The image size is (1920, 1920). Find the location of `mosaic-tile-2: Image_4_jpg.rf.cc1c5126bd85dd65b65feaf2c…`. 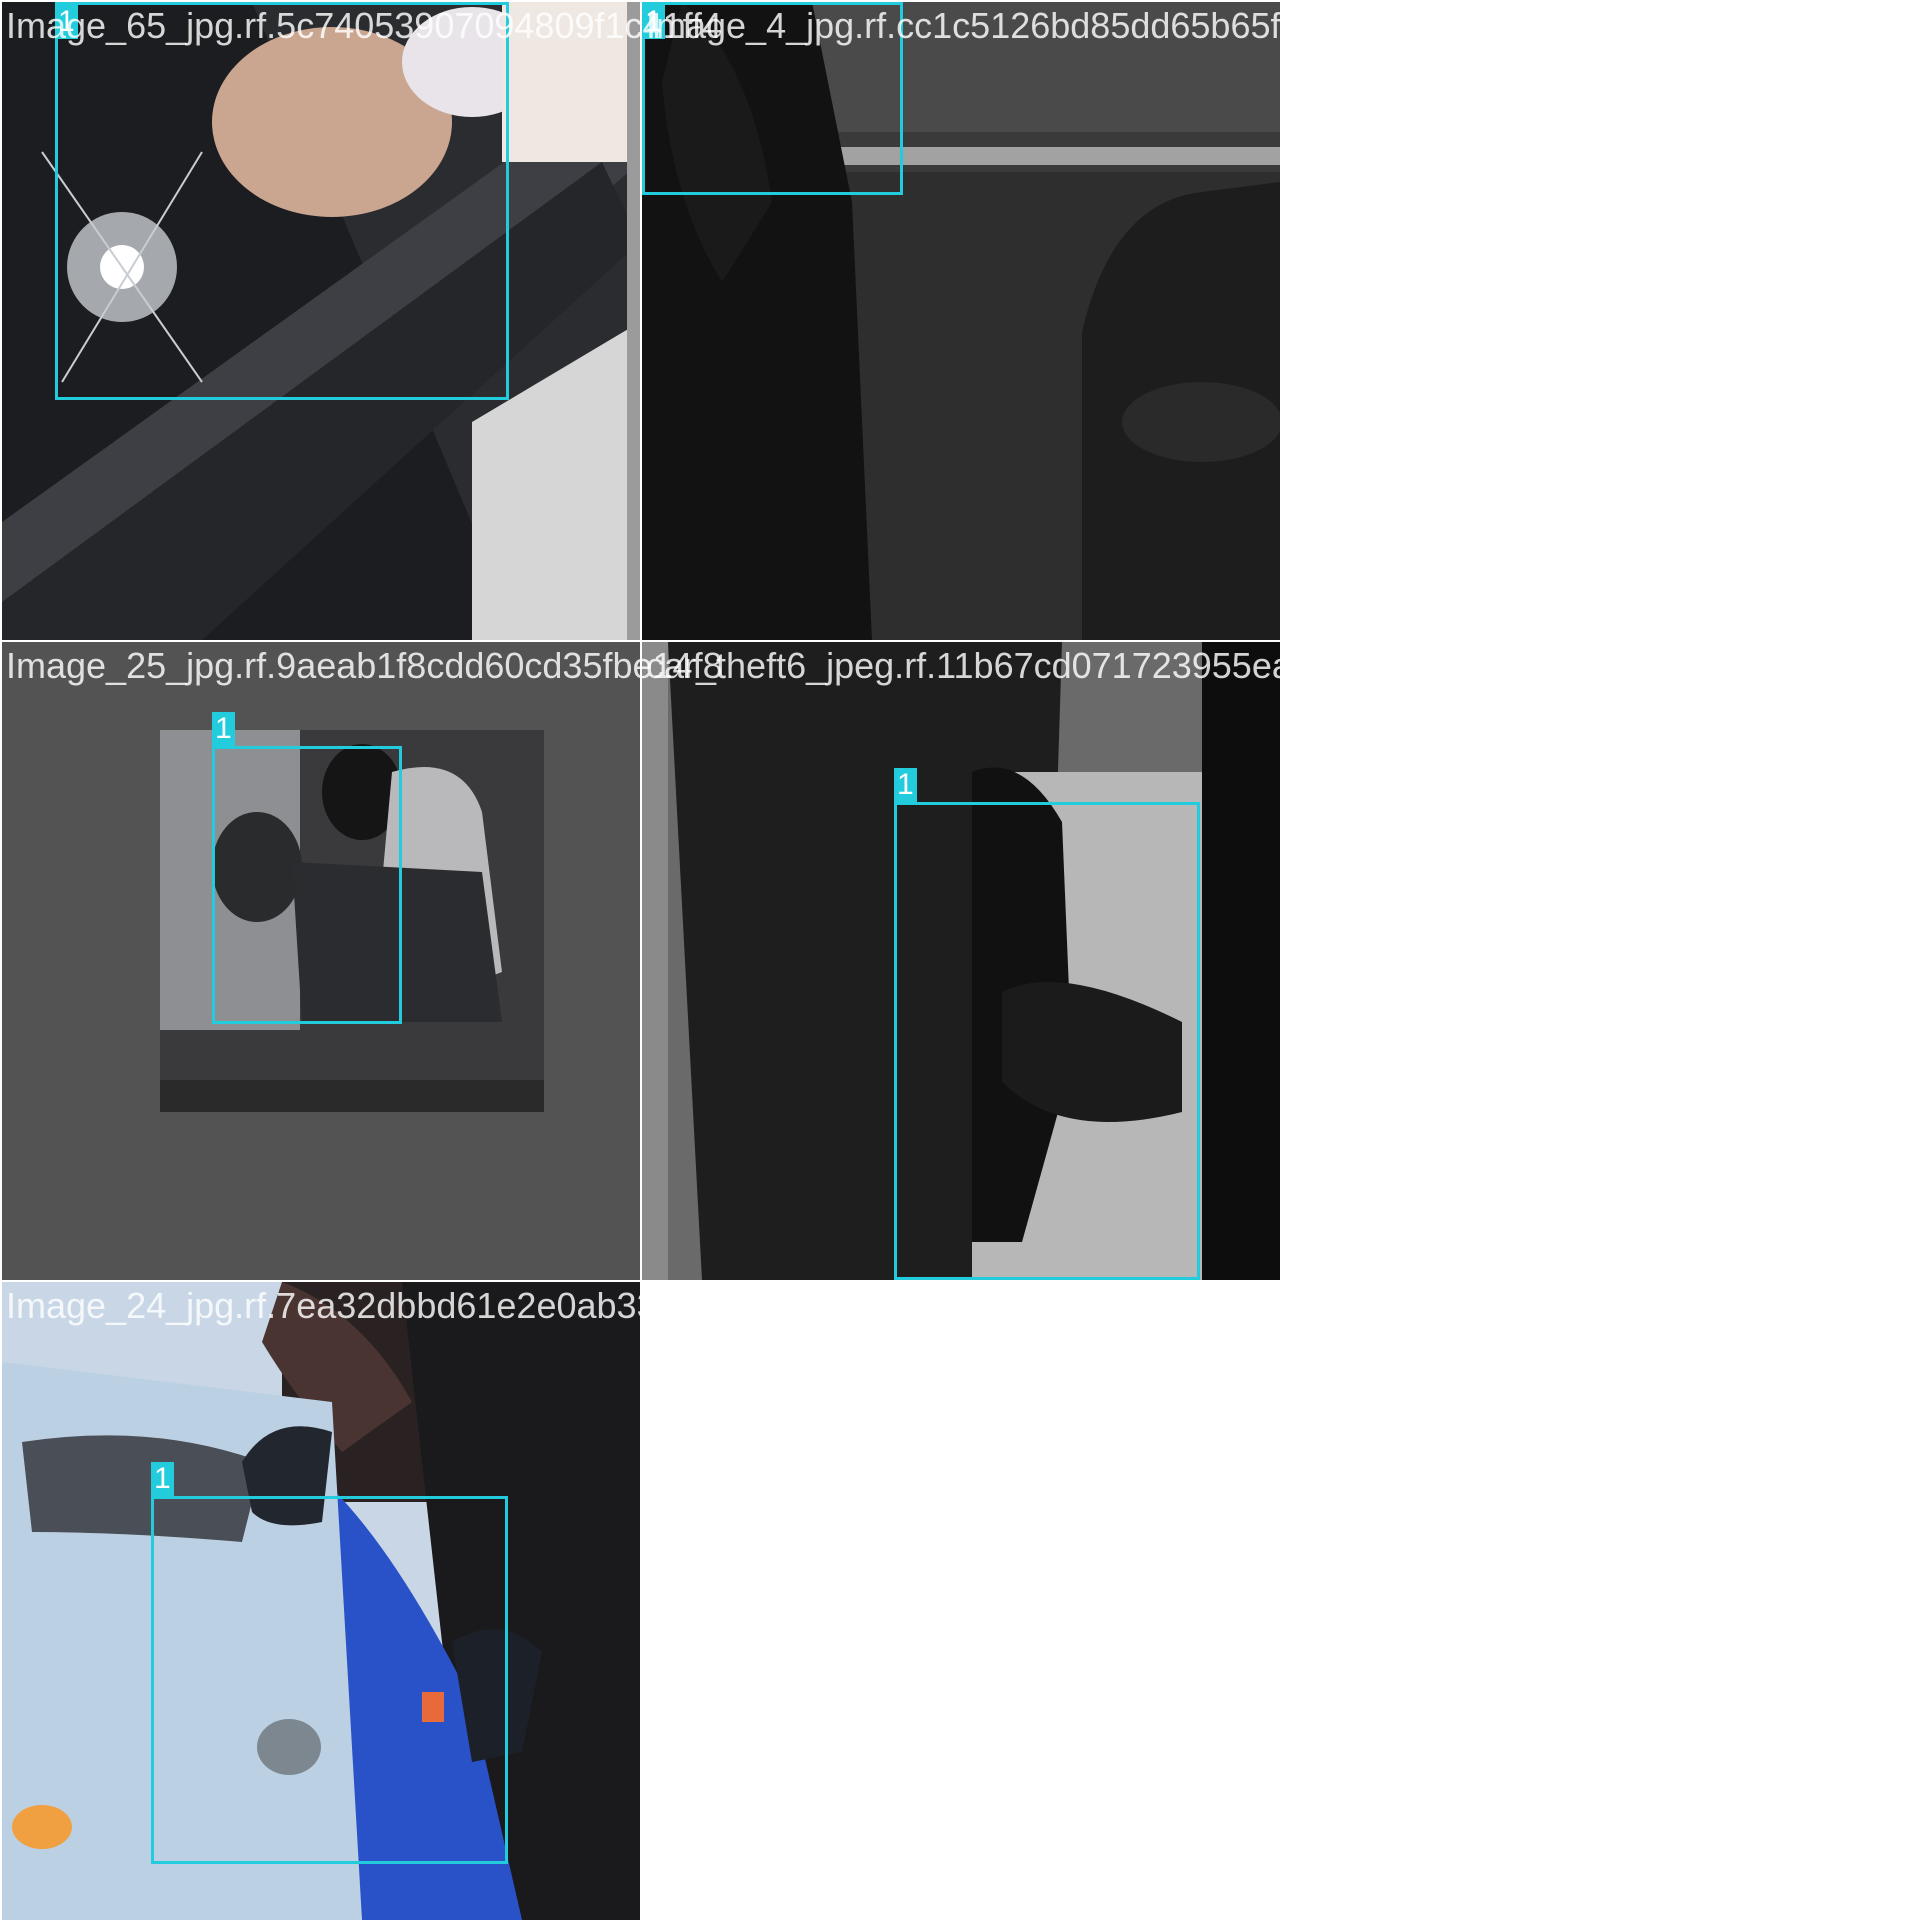

mosaic-tile-2: Image_4_jpg.rf.cc1c5126bd85dd65b65feaf2c… is located at coordinates (1005, 321).